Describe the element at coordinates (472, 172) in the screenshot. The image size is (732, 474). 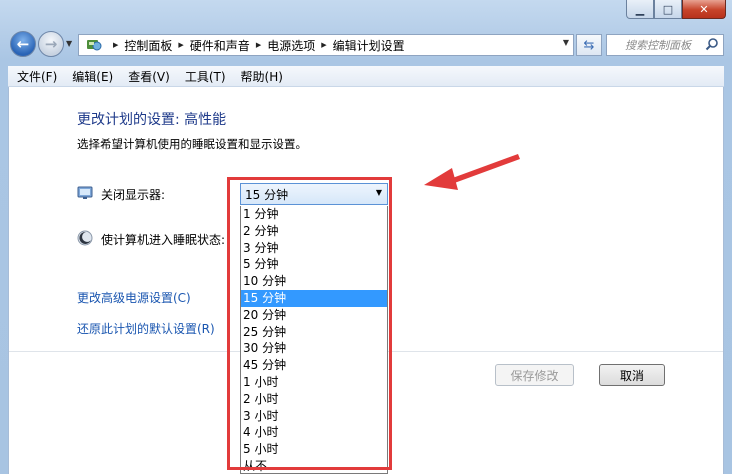
I see `annotation-arrow` at that location.